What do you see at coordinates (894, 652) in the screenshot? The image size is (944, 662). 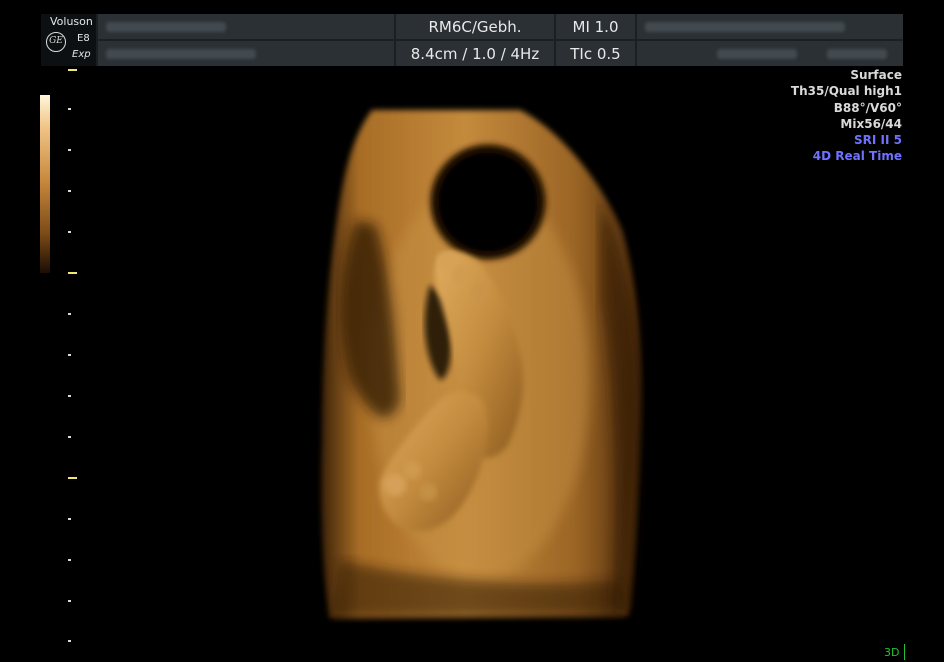 I see `dimension-badge: 3D` at bounding box center [894, 652].